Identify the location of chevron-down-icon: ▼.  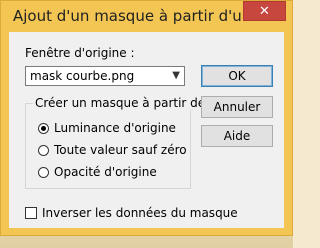
(176, 75).